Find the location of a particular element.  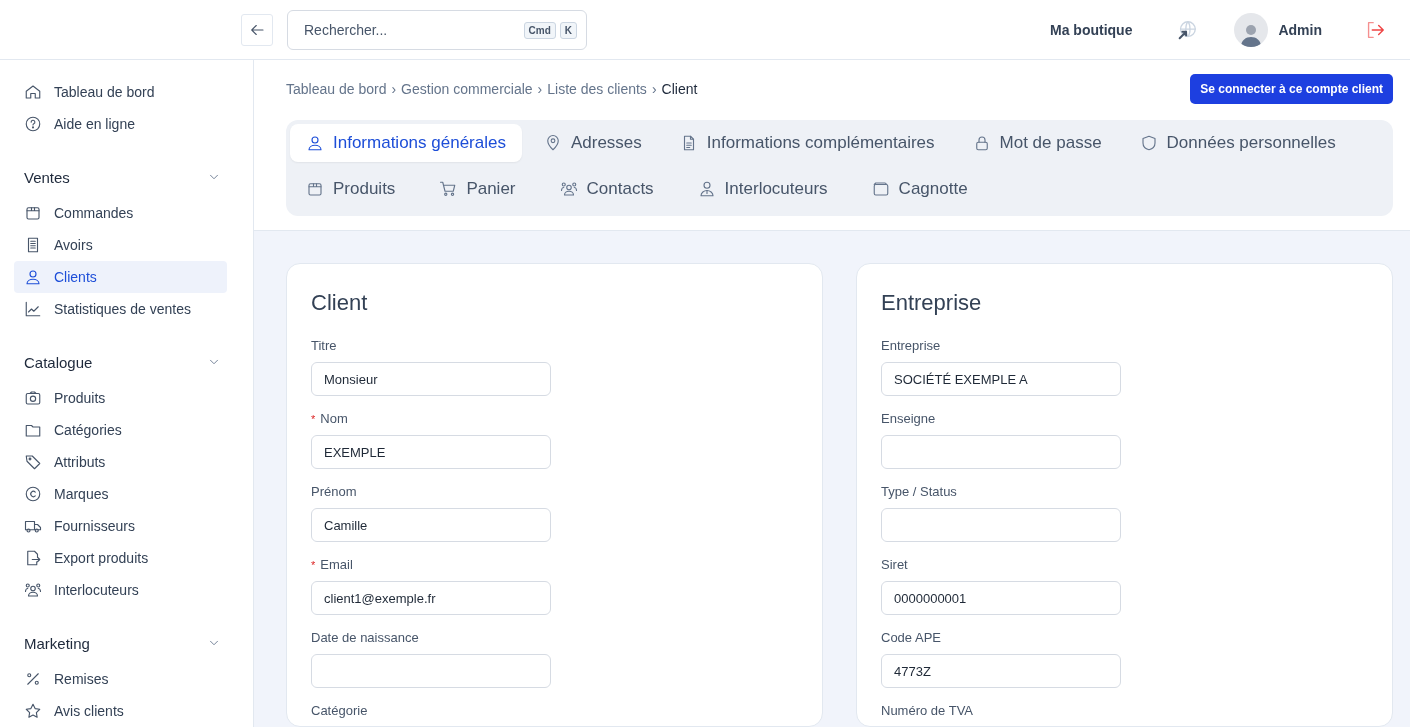

input-field: SOCIÉTÉ EXEMPLE A is located at coordinates (1001, 379).